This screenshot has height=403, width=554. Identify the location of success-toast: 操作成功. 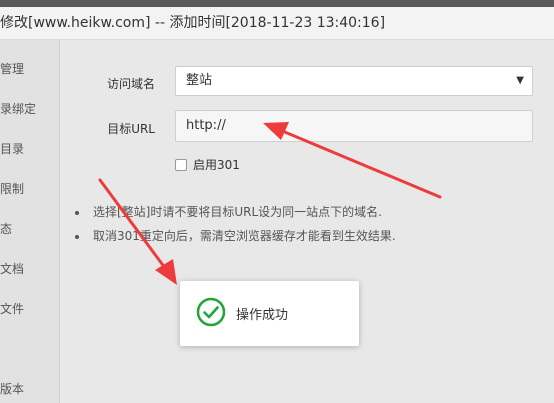
(269, 313).